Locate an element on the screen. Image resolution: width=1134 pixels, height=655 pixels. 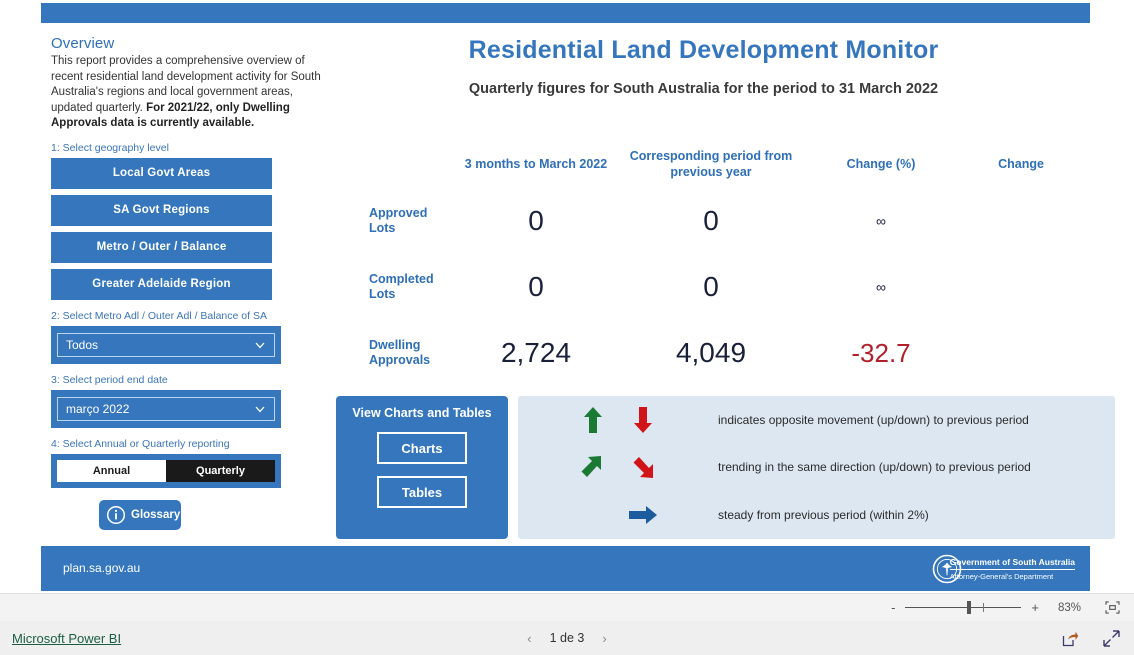
next-page-button: › is located at coordinates (604, 638).